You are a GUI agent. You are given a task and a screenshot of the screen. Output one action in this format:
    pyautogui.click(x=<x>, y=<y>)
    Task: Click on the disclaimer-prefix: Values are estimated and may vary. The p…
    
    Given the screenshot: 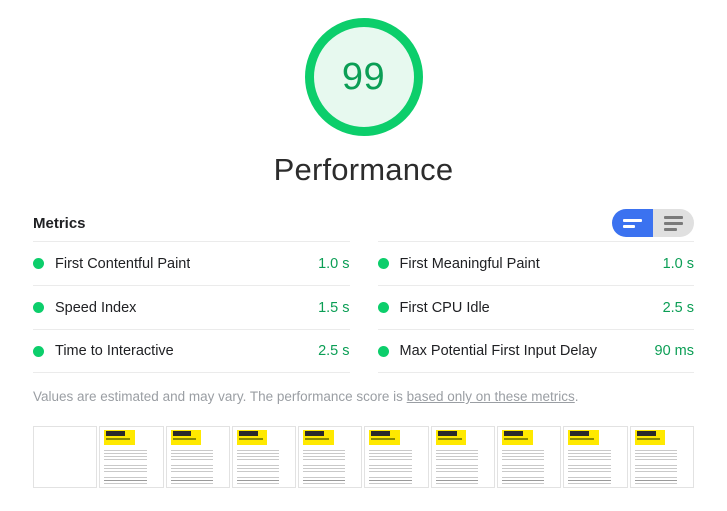 What is the action you would take?
    pyautogui.click(x=220, y=396)
    